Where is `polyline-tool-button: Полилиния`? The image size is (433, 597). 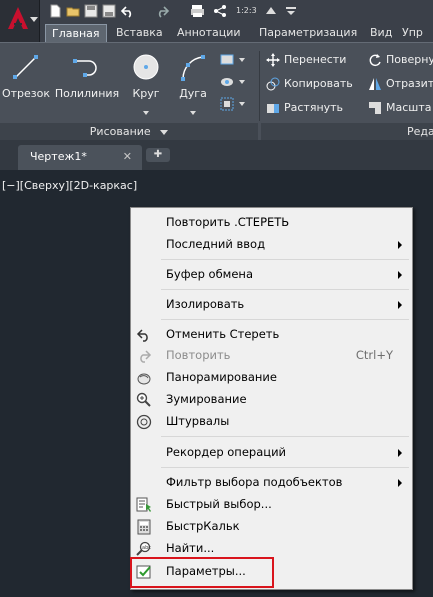
polyline-tool-button: Полилиния is located at coordinates (87, 75).